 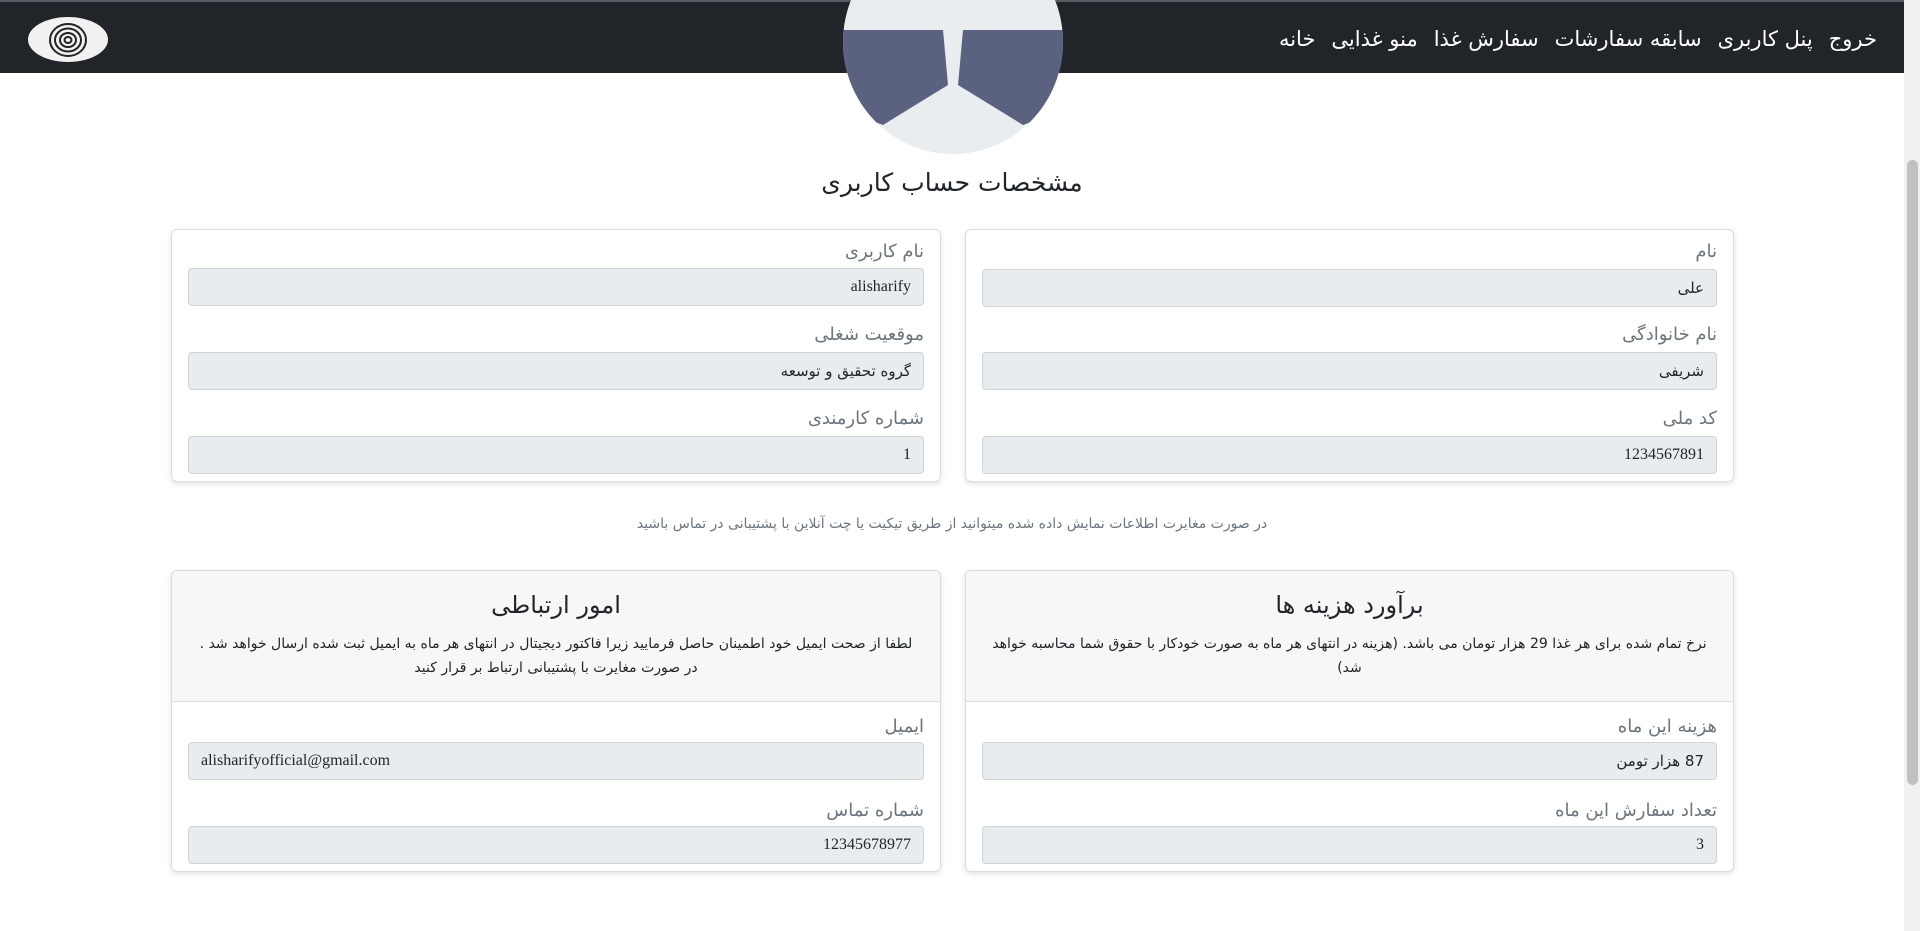 I want to click on first-name-field, so click(x=1349, y=288).